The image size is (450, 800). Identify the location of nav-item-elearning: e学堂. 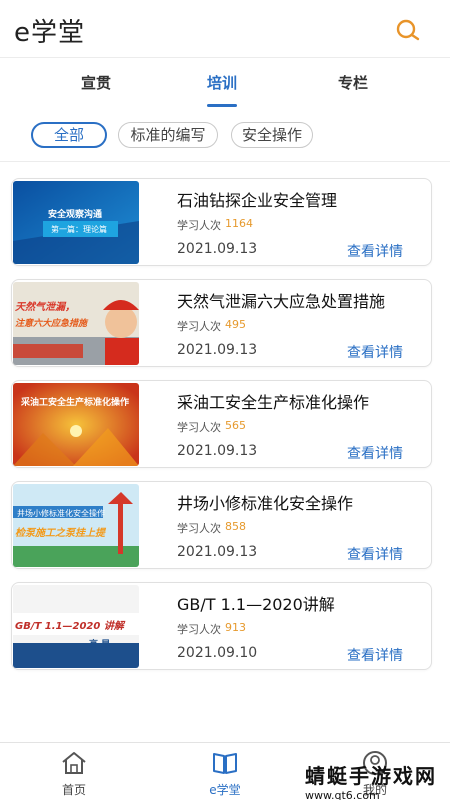
(225, 773).